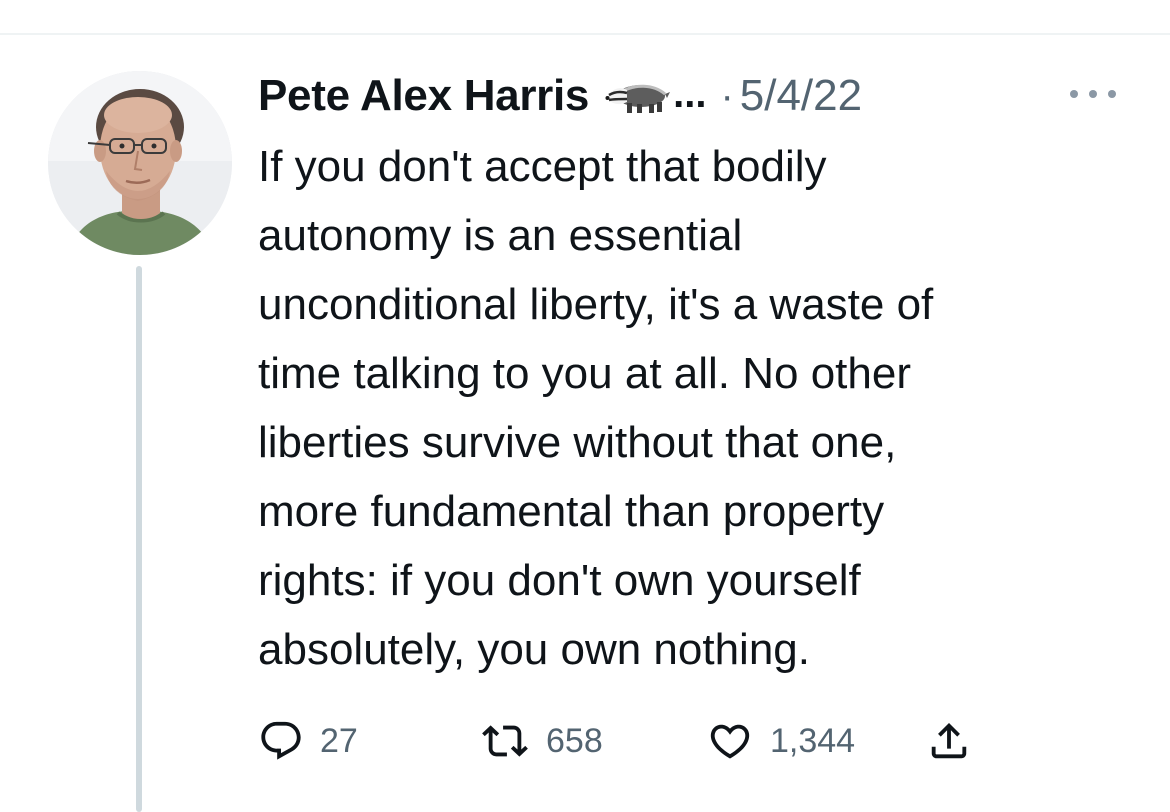  Describe the element at coordinates (574, 740) in the screenshot. I see `retweet-count: 658` at that location.